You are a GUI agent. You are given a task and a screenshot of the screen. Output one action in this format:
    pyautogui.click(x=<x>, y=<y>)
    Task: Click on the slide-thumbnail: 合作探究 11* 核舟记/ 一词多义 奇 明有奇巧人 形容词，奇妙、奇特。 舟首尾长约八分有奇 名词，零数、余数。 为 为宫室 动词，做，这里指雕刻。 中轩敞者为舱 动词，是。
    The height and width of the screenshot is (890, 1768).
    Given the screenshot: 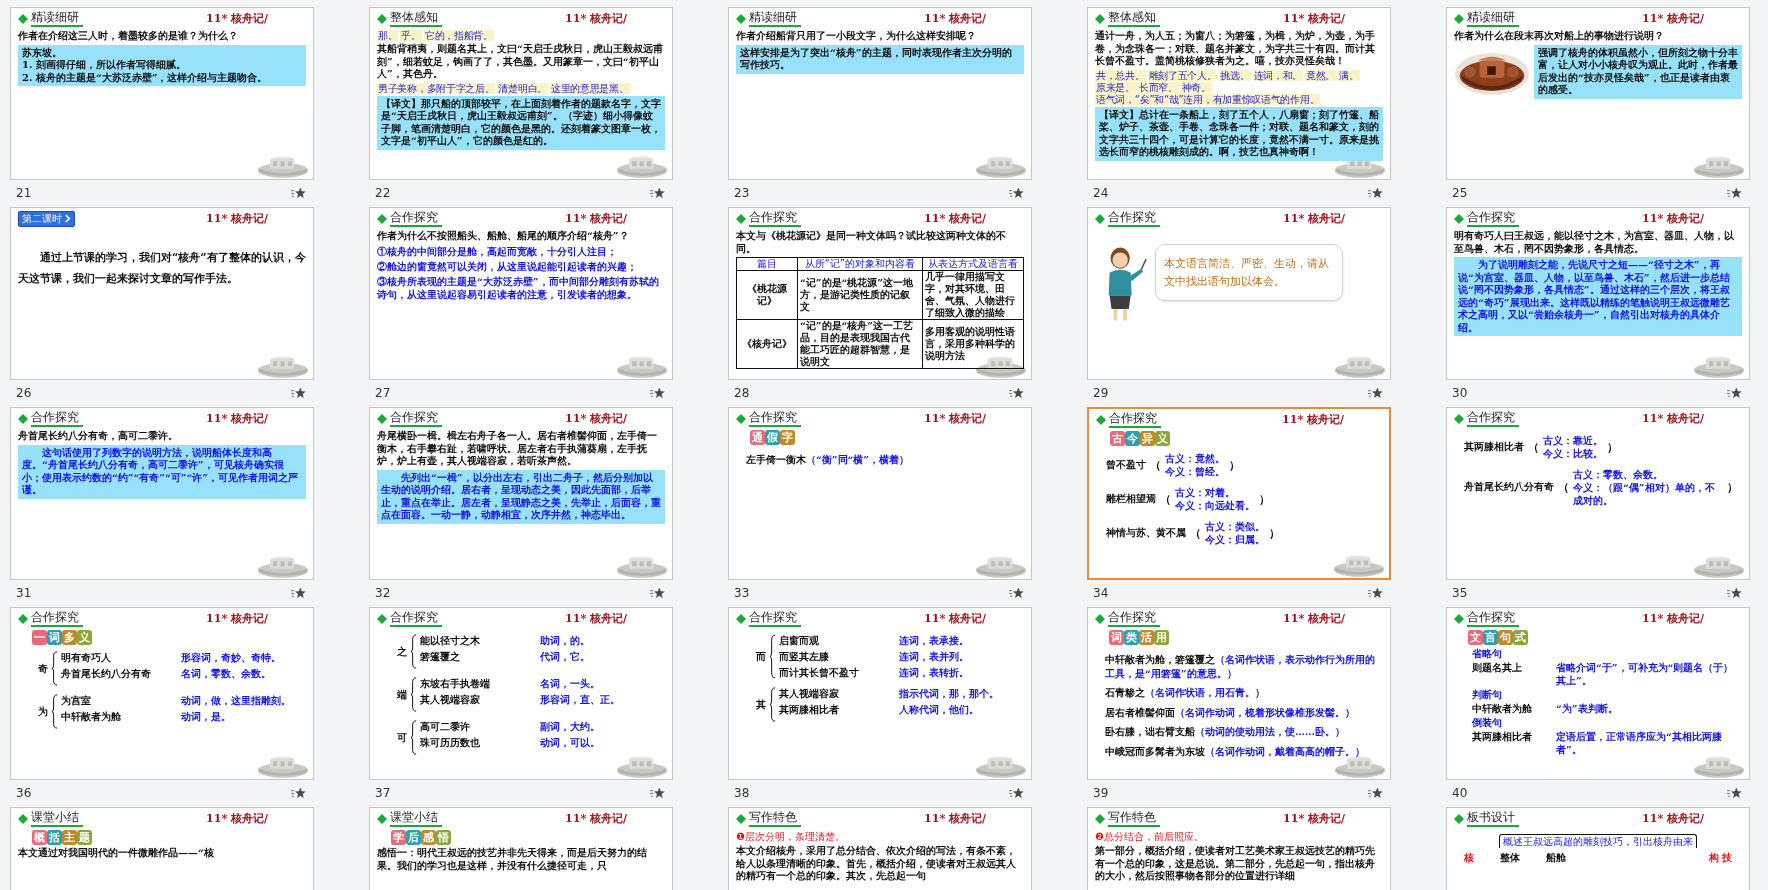 What is the action you would take?
    pyautogui.click(x=162, y=693)
    